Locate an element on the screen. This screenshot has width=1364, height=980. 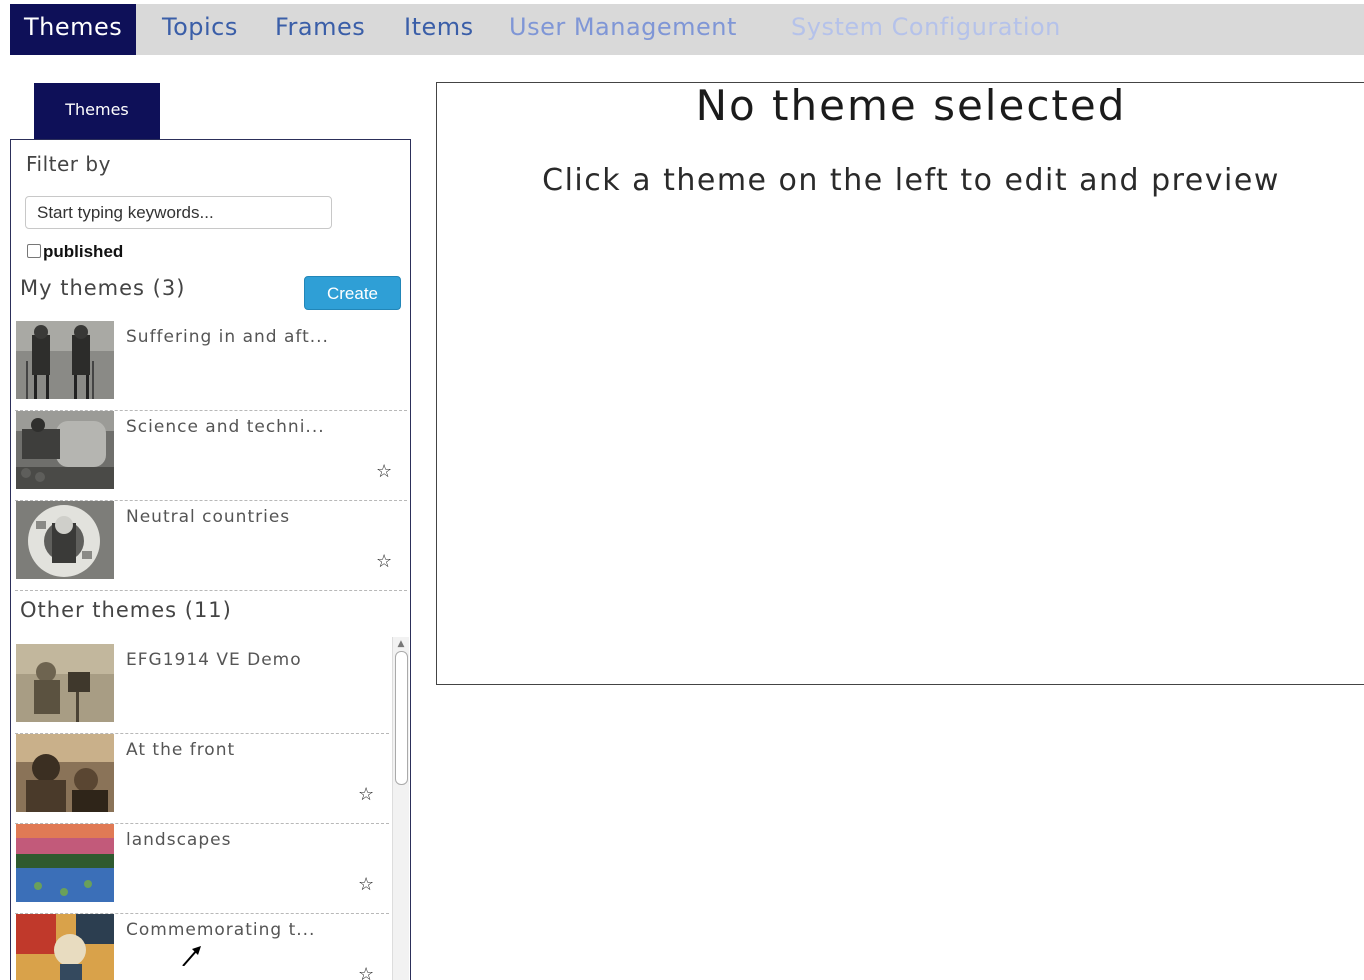
other-themes-title: Other themes (11) is located at coordinates (126, 610).